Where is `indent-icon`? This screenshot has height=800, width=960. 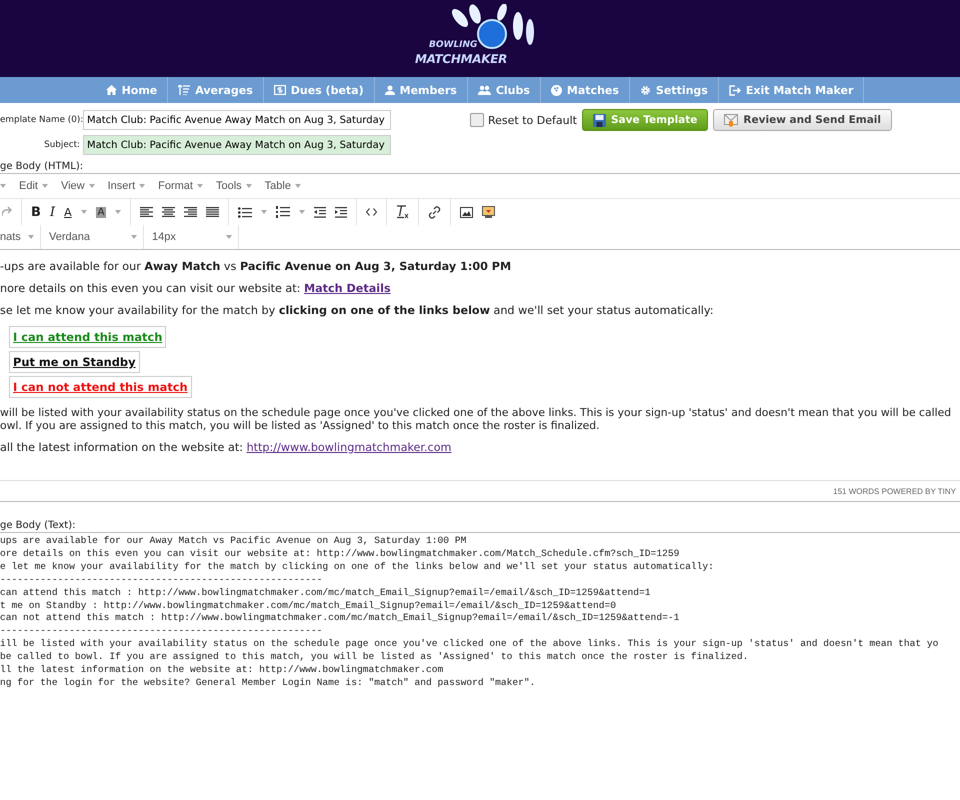
indent-icon is located at coordinates (341, 212).